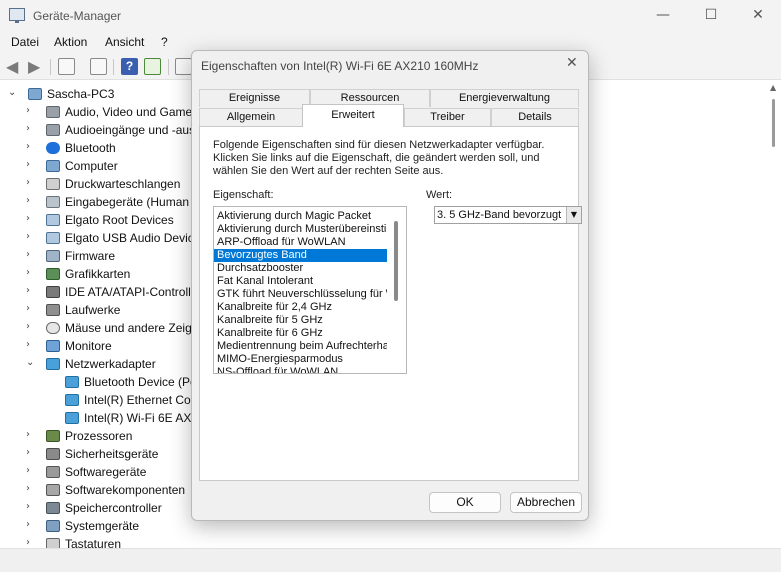  What do you see at coordinates (36, 66) in the screenshot?
I see `forward-arrow-icon: ▶` at bounding box center [36, 66].